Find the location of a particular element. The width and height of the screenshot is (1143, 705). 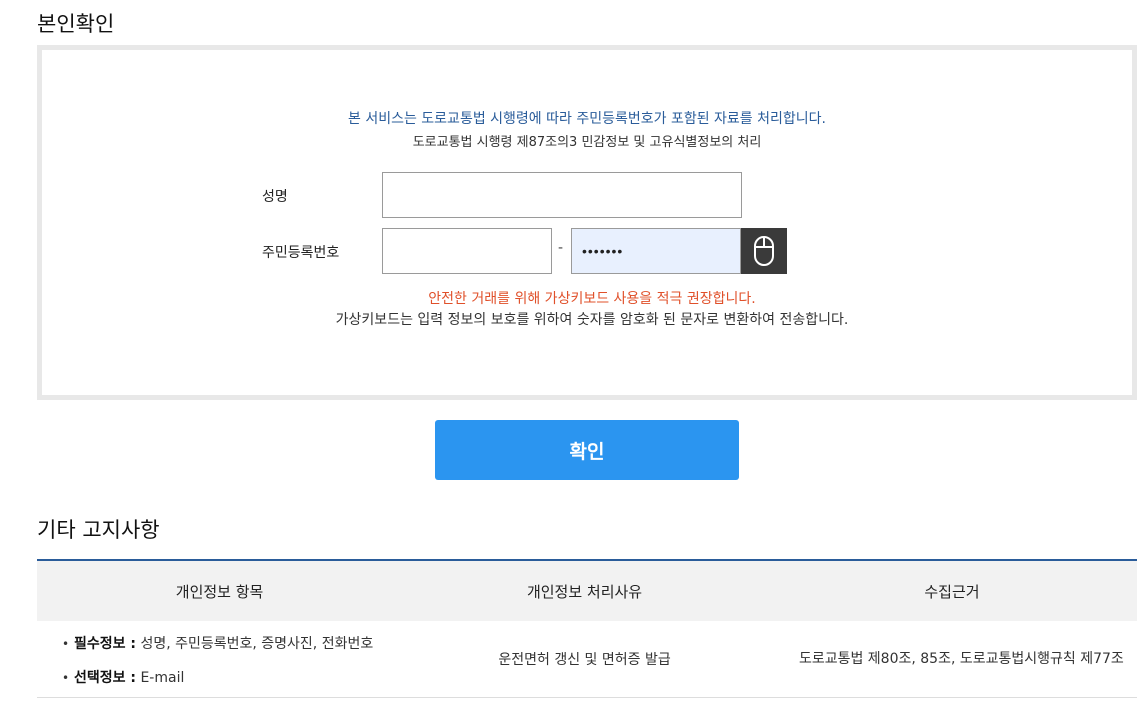

optional-items: E-mail is located at coordinates (160, 678).